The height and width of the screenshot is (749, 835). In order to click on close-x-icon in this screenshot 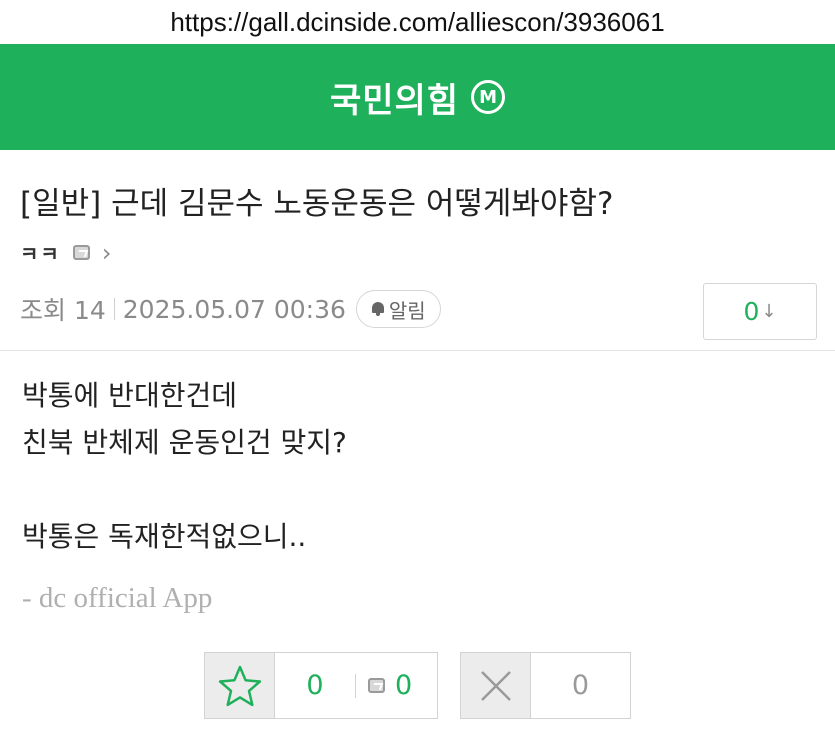, I will do `click(495, 685)`.